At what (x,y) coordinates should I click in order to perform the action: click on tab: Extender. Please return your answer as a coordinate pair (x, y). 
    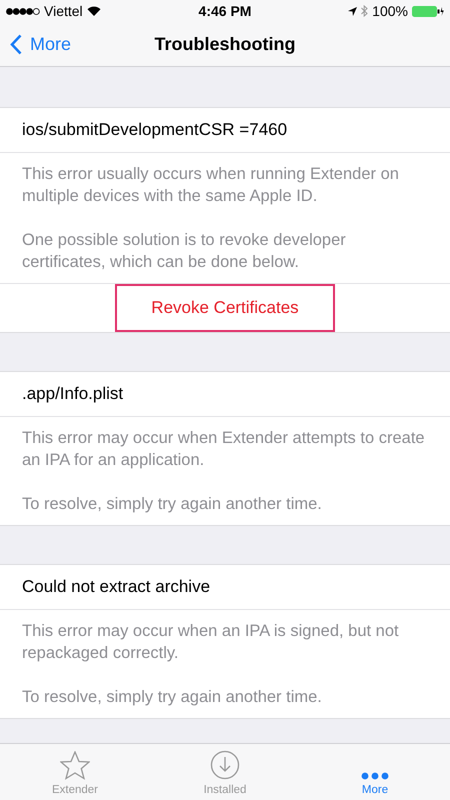
    Looking at the image, I should click on (75, 772).